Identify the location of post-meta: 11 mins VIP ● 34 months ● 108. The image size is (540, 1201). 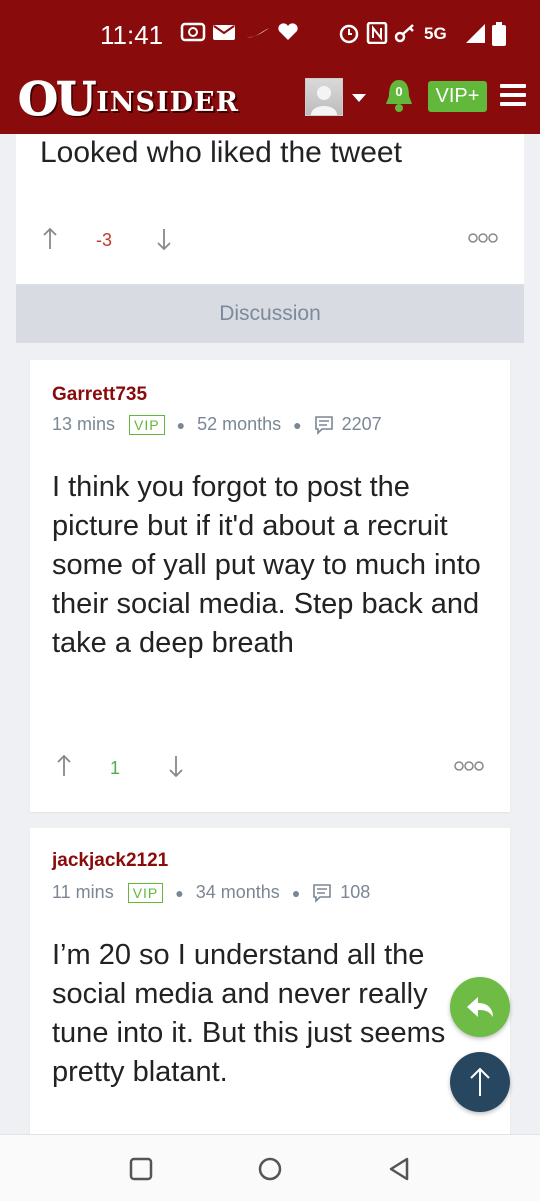
(211, 892).